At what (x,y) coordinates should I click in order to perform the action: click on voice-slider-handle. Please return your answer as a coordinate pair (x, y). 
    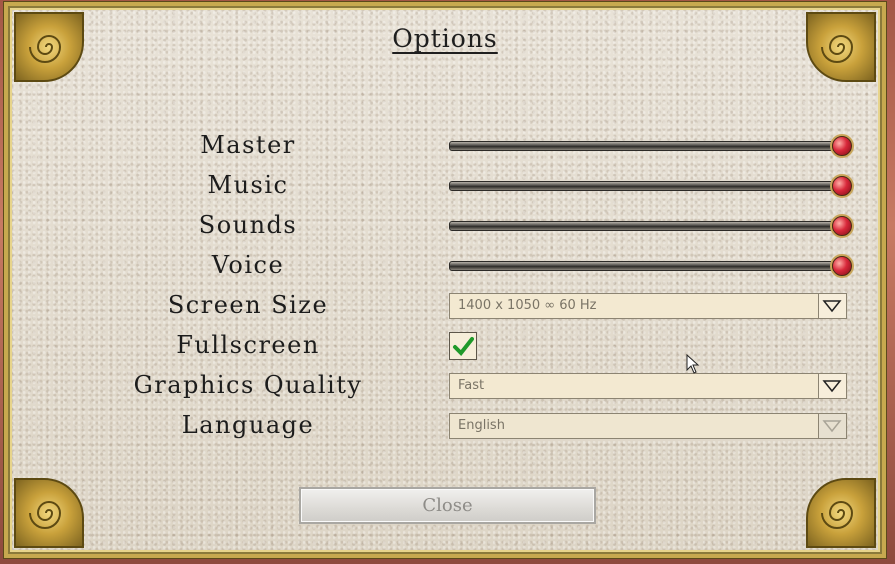
    Looking at the image, I should click on (842, 266).